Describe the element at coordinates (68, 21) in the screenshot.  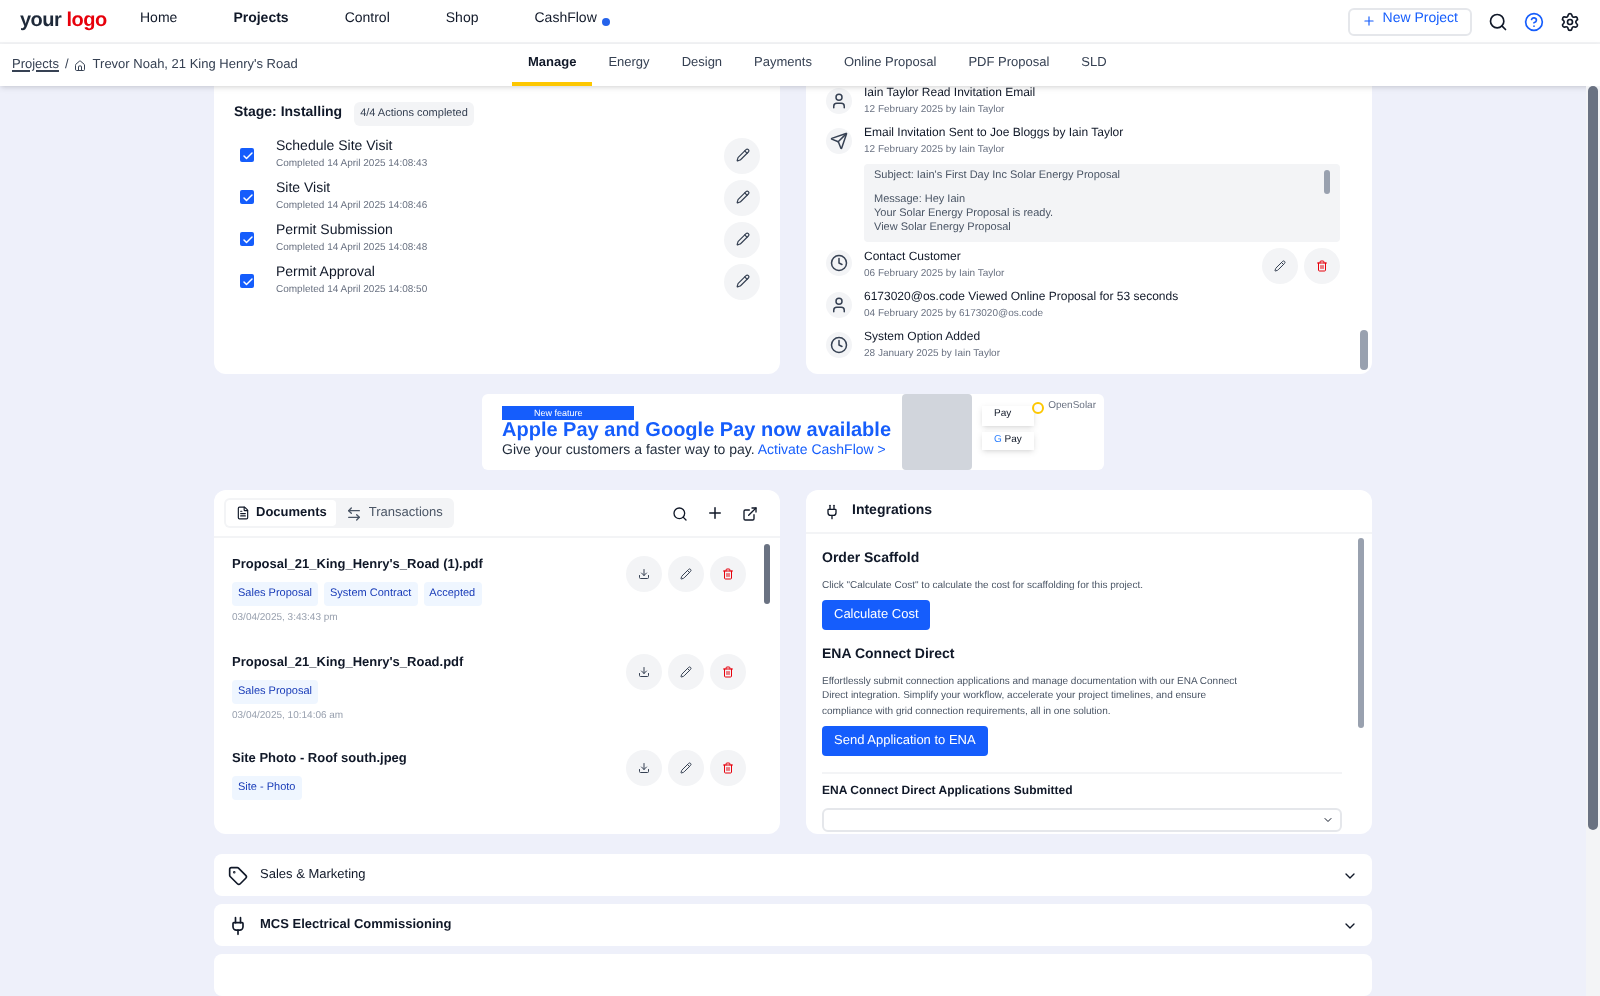
I see `logo: your logo` at that location.